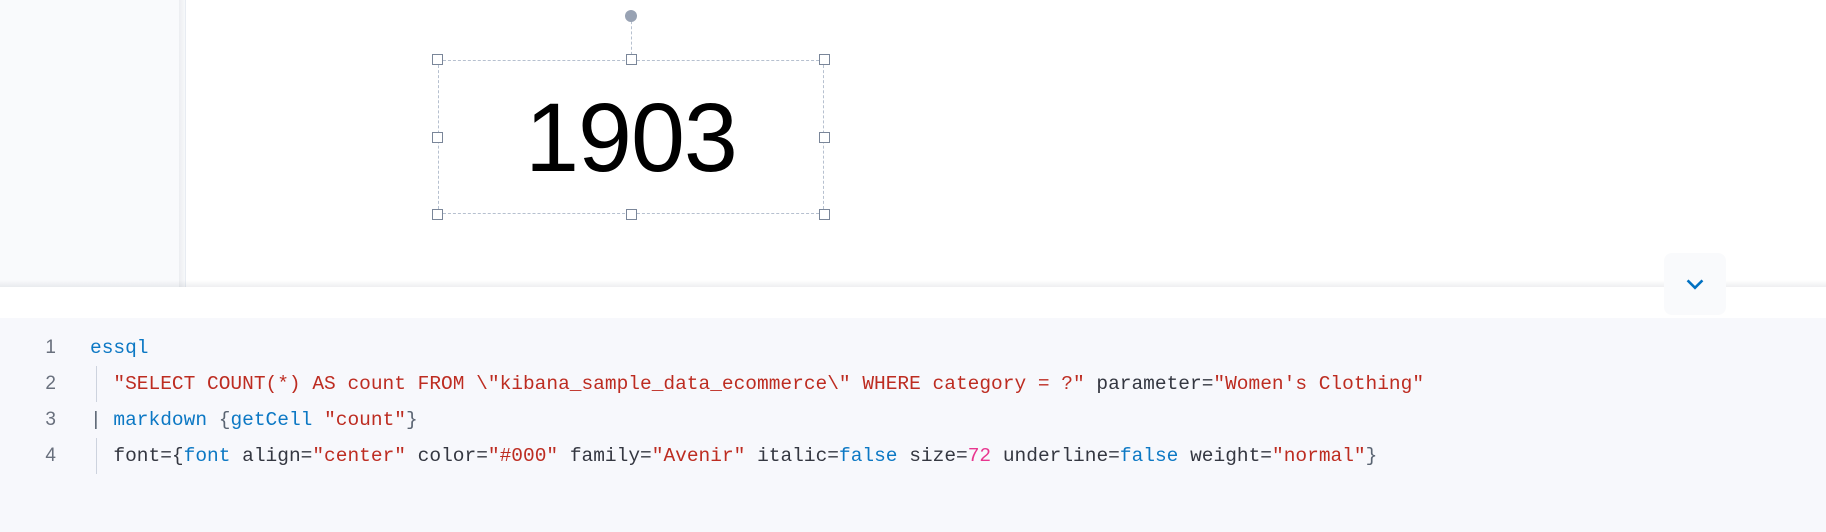 The width and height of the screenshot is (1826, 532). Describe the element at coordinates (1225, 456) in the screenshot. I see `code-token-plain: weight=` at that location.